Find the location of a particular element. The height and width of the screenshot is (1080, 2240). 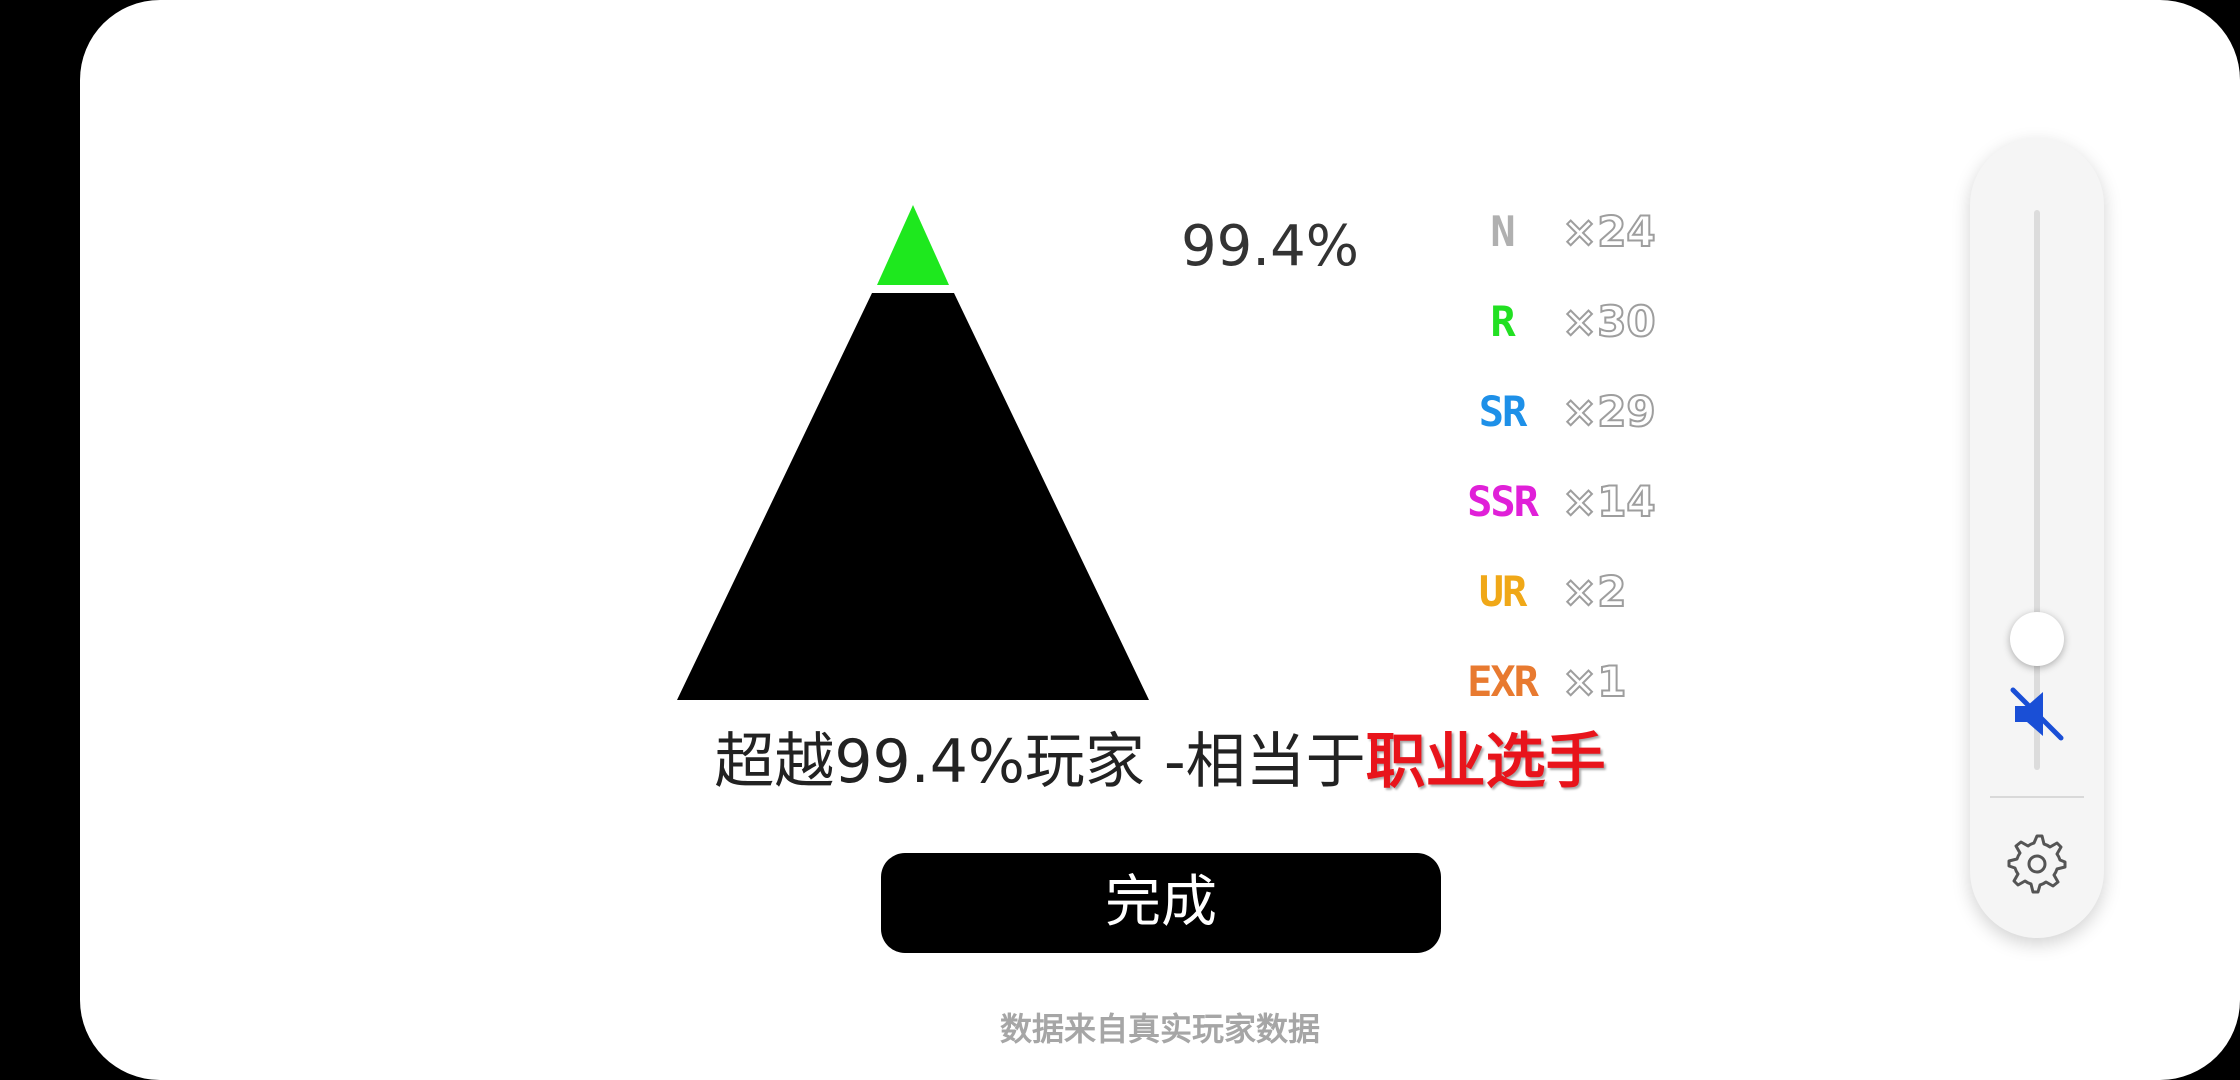

data-source-note: 数据来自真实玩家数据 is located at coordinates (1159, 1029).